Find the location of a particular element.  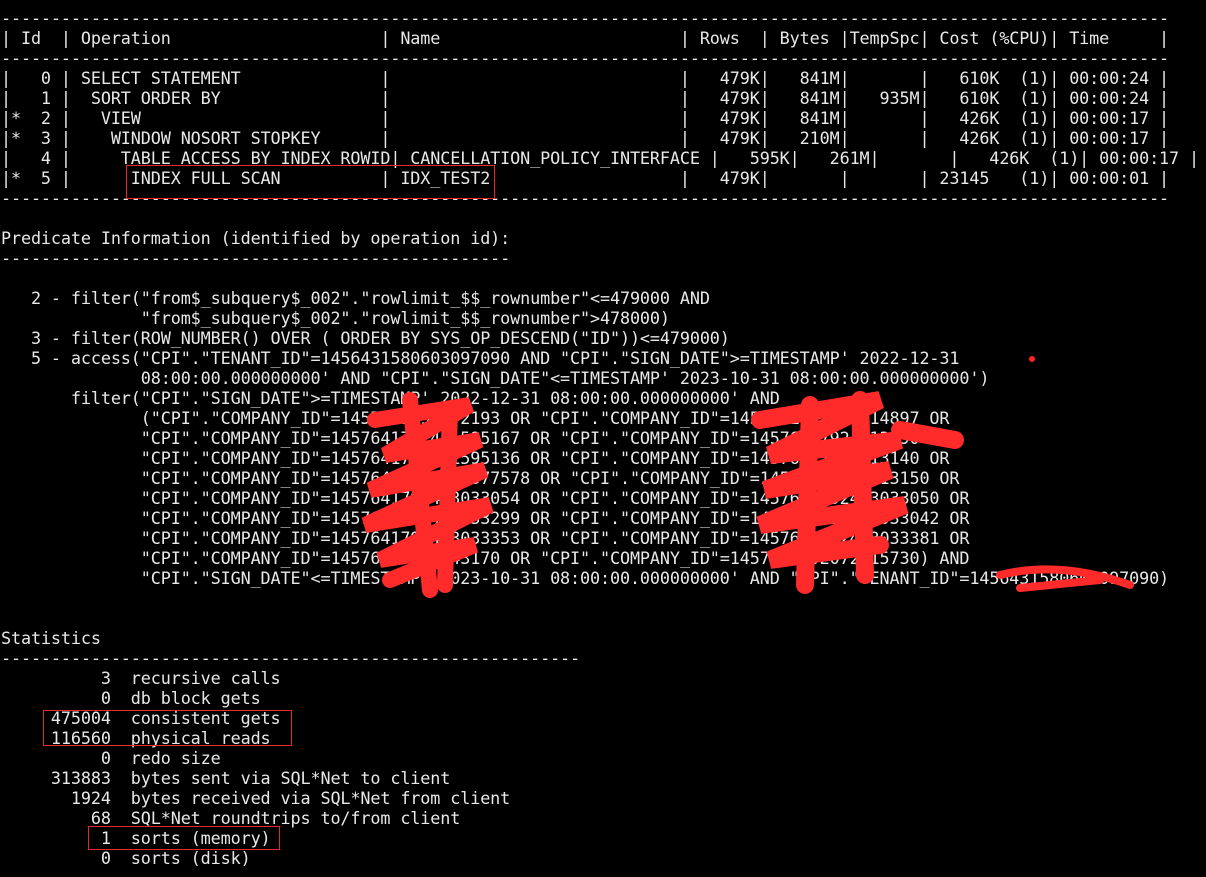

terminal-line: 116560 physical reads is located at coordinates (136, 738).